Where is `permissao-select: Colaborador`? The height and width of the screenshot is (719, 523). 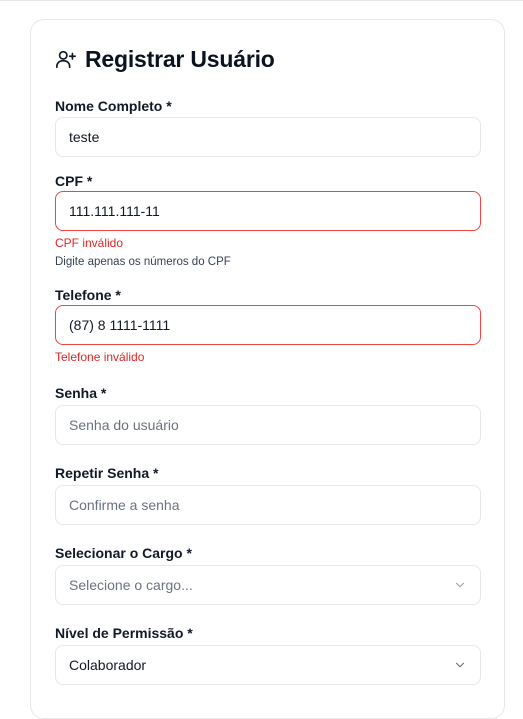
permissao-select: Colaborador is located at coordinates (268, 665).